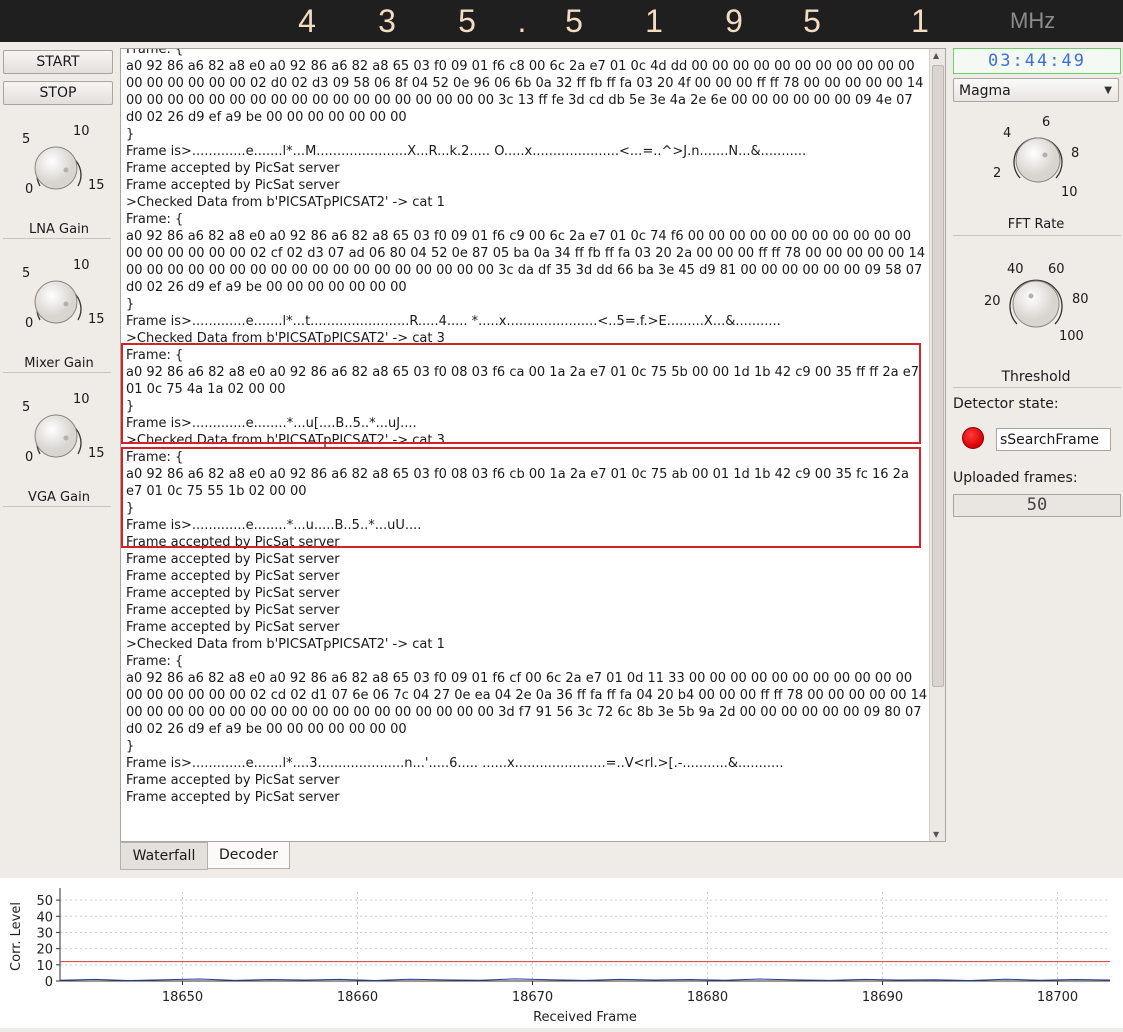  Describe the element at coordinates (248, 855) in the screenshot. I see `tab-decoder: Decoder` at that location.